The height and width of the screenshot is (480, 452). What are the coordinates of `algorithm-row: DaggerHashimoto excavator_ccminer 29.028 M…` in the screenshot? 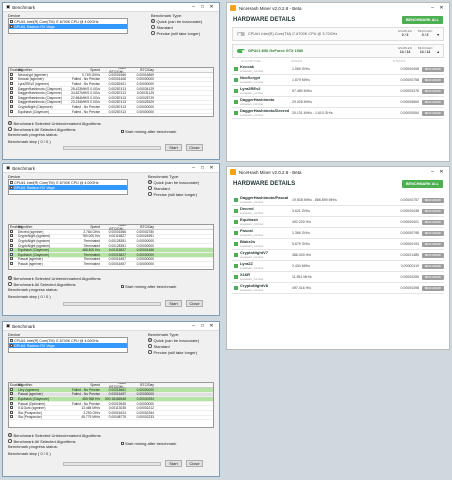 It's located at (338, 102).